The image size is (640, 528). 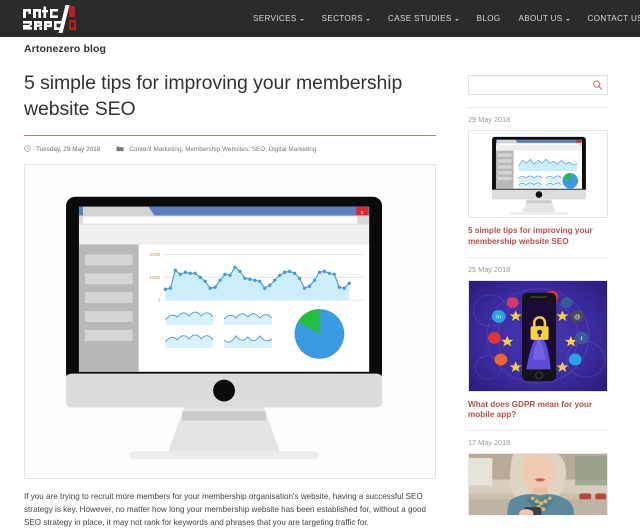 I want to click on sidebar-post-date: 17 May 2018, so click(x=489, y=443).